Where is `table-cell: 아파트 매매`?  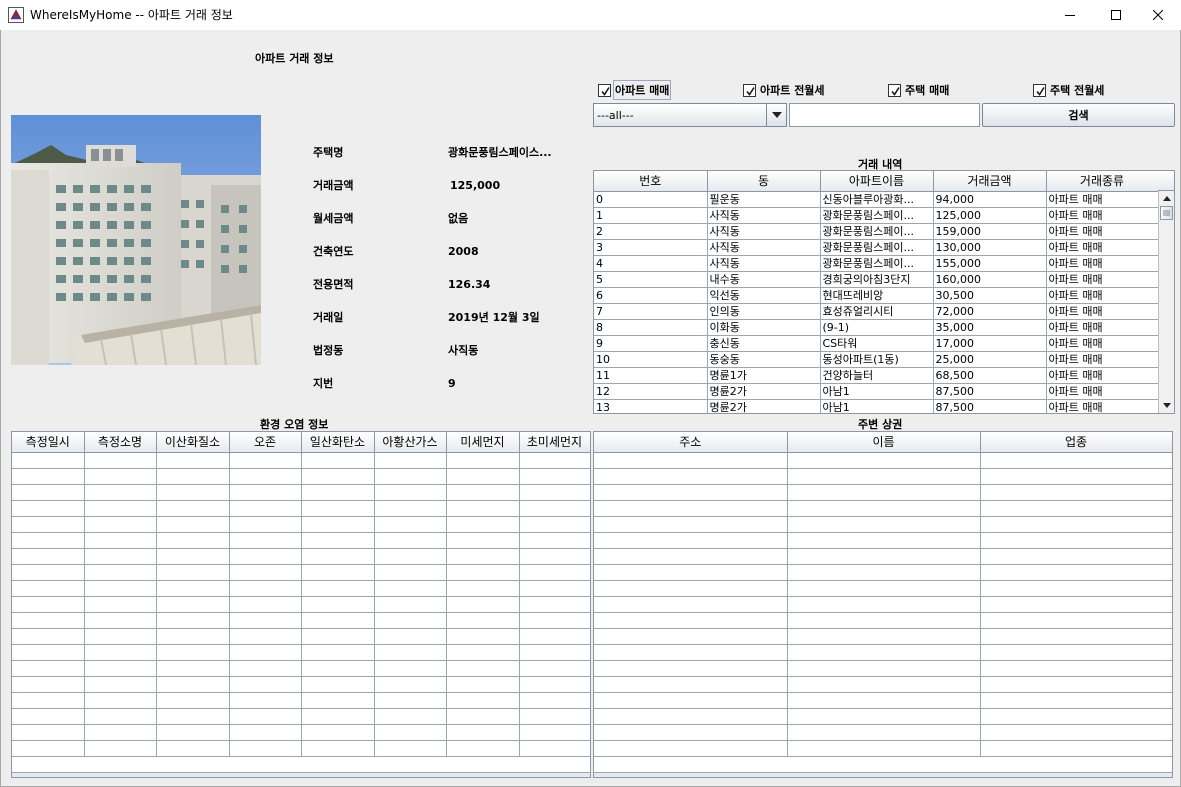
table-cell: 아파트 매매 is located at coordinates (1102, 295).